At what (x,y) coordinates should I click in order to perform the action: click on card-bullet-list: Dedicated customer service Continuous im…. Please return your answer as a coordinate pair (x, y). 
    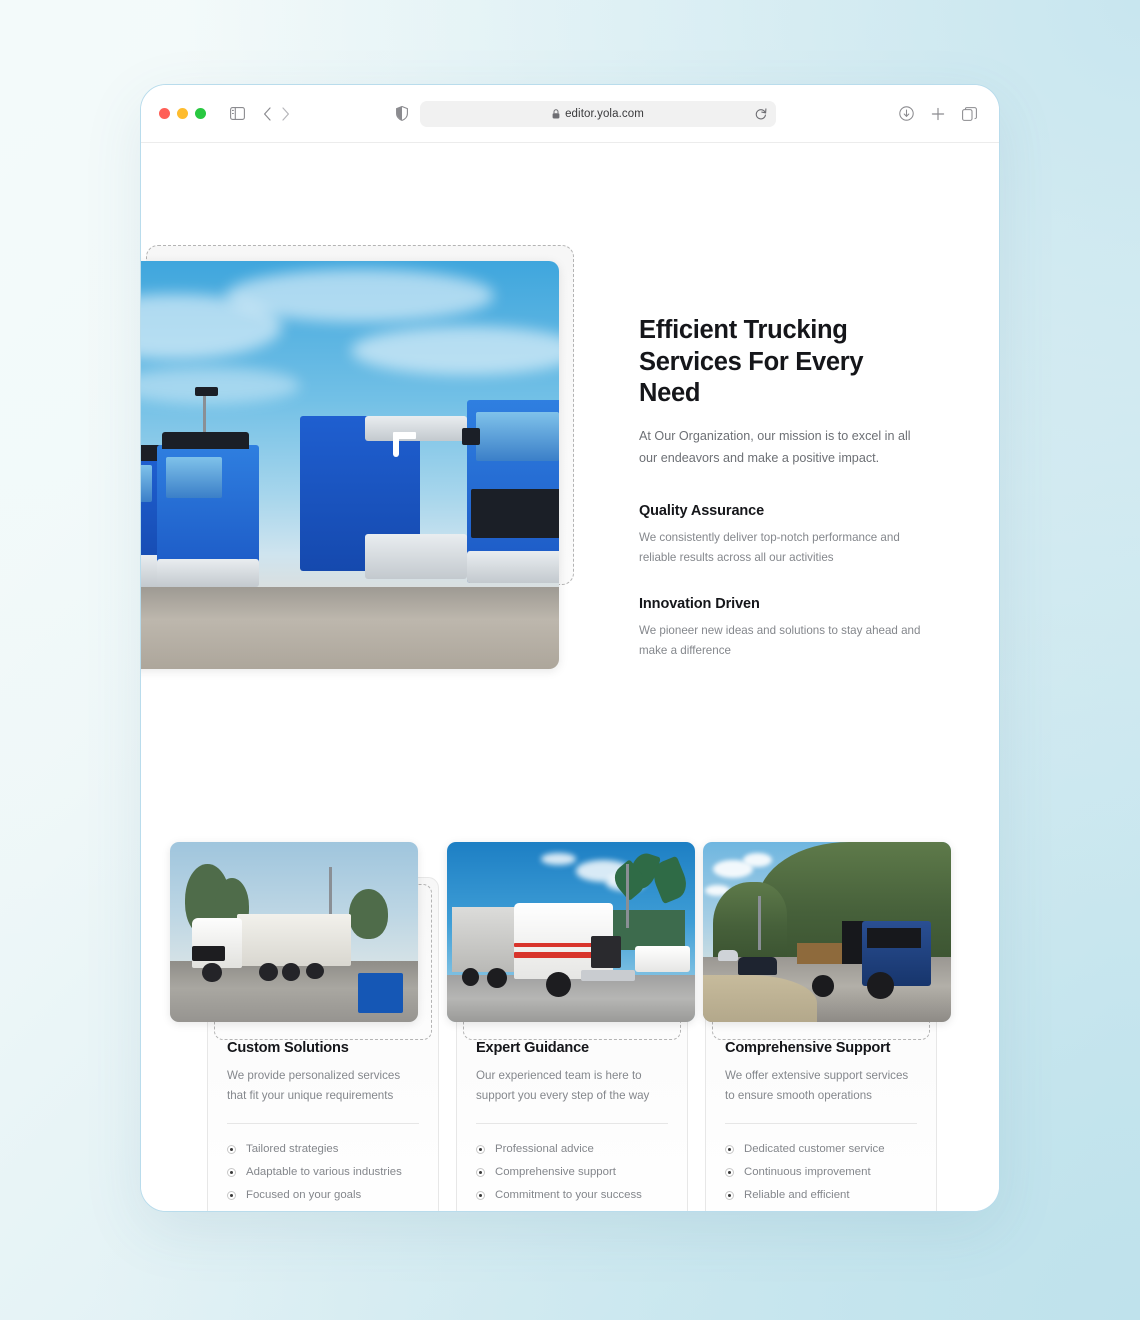
    Looking at the image, I should click on (821, 1172).